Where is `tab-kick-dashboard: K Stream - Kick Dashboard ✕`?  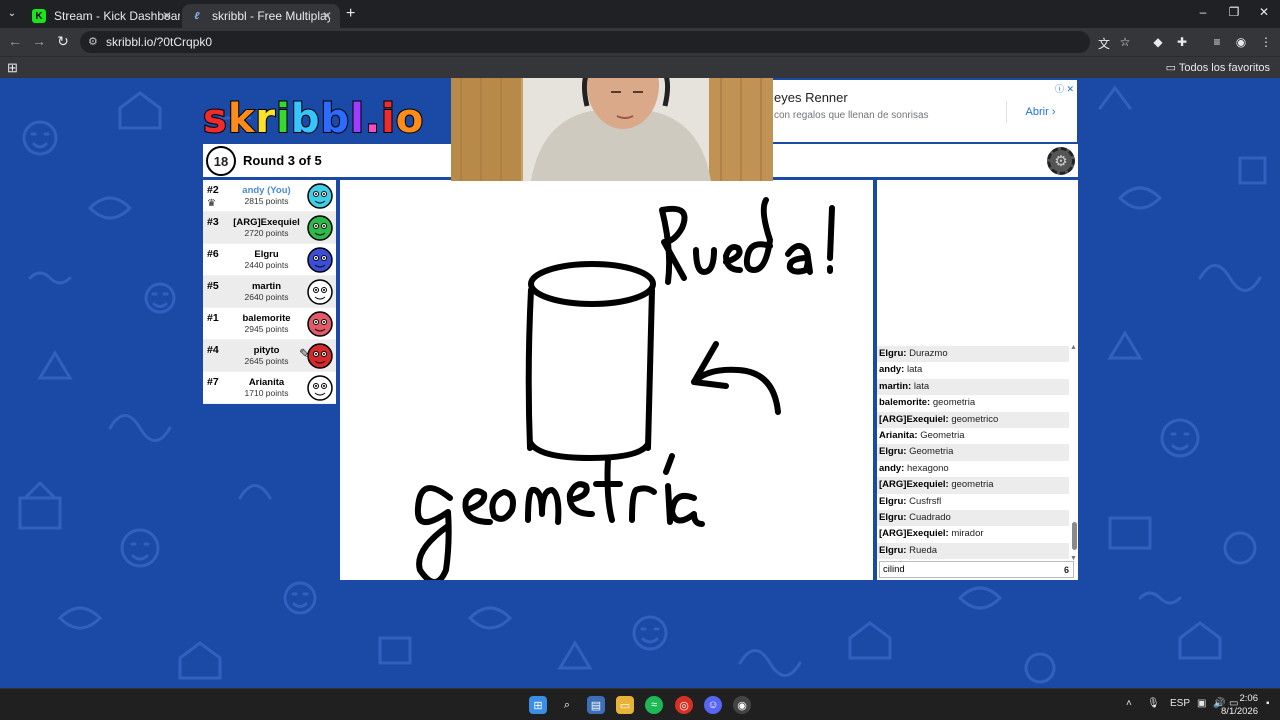
tab-kick-dashboard: K Stream - Kick Dashboard ✕ is located at coordinates (102, 16).